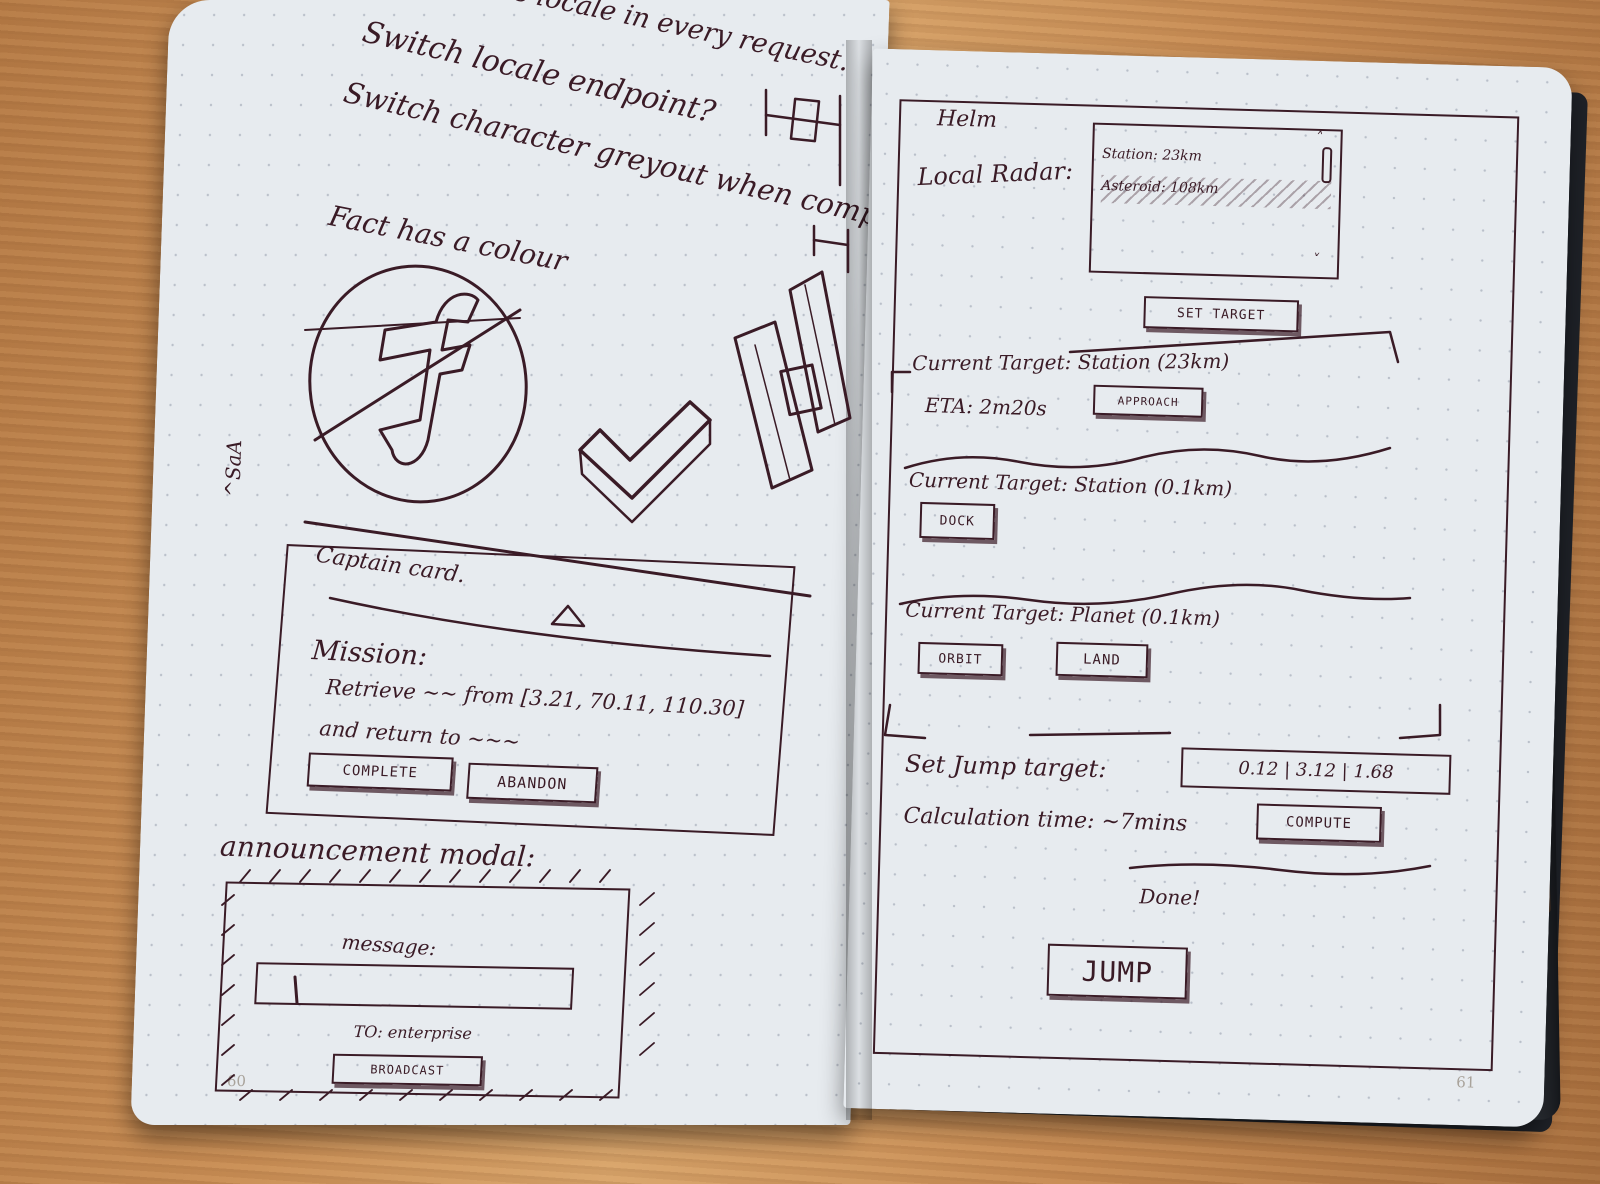  What do you see at coordinates (296, 990) in the screenshot?
I see `text-cursor` at bounding box center [296, 990].